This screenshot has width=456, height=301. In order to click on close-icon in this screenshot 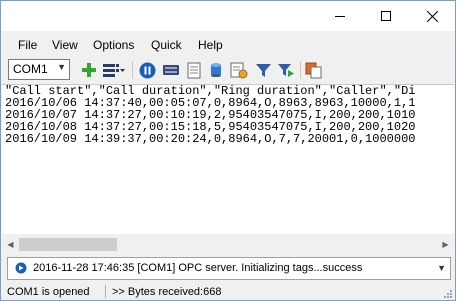, I will do `click(432, 16)`.